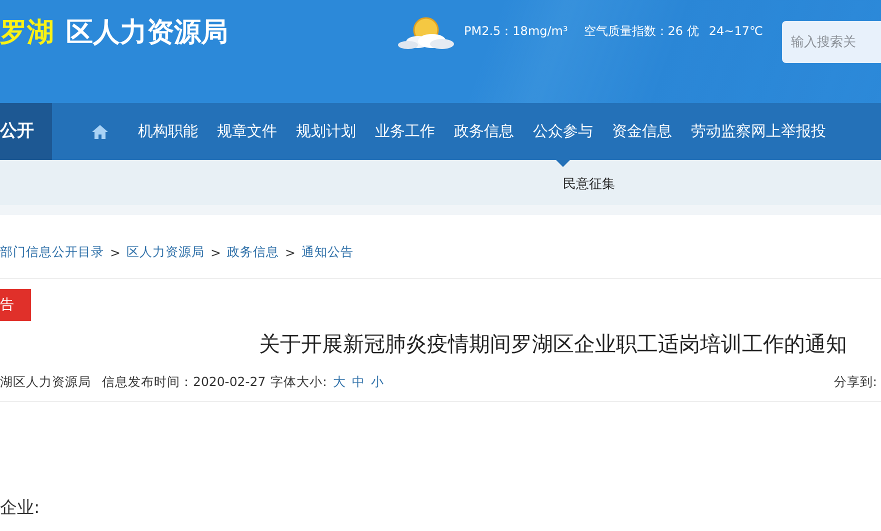 The width and height of the screenshot is (881, 531). Describe the element at coordinates (758, 135) in the screenshot. I see `nav-tab: 劳动监察网上举报投` at that location.